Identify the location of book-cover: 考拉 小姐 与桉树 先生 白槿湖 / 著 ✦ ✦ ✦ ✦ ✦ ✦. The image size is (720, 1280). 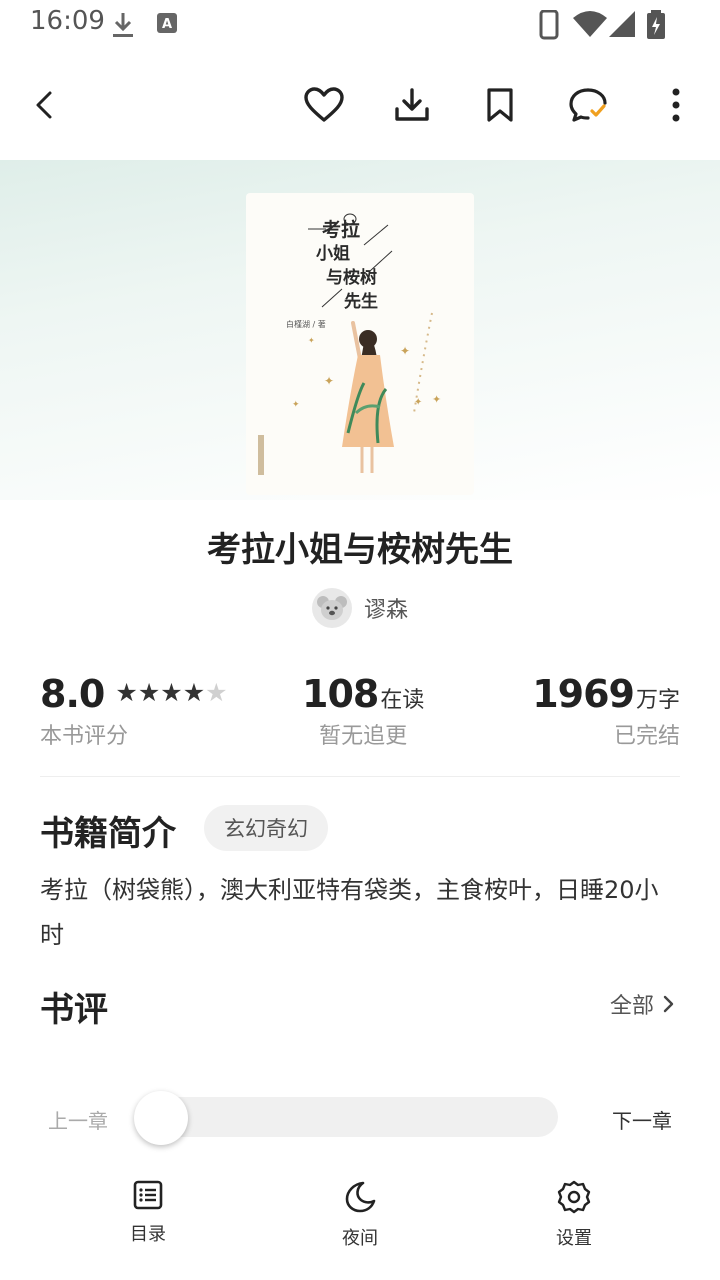
(360, 344).